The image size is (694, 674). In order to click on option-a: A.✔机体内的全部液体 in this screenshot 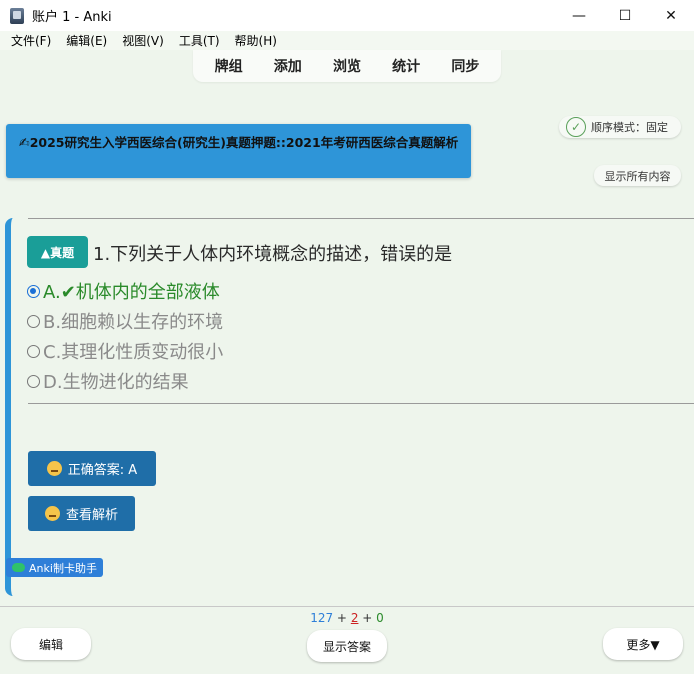, I will do `click(123, 291)`.